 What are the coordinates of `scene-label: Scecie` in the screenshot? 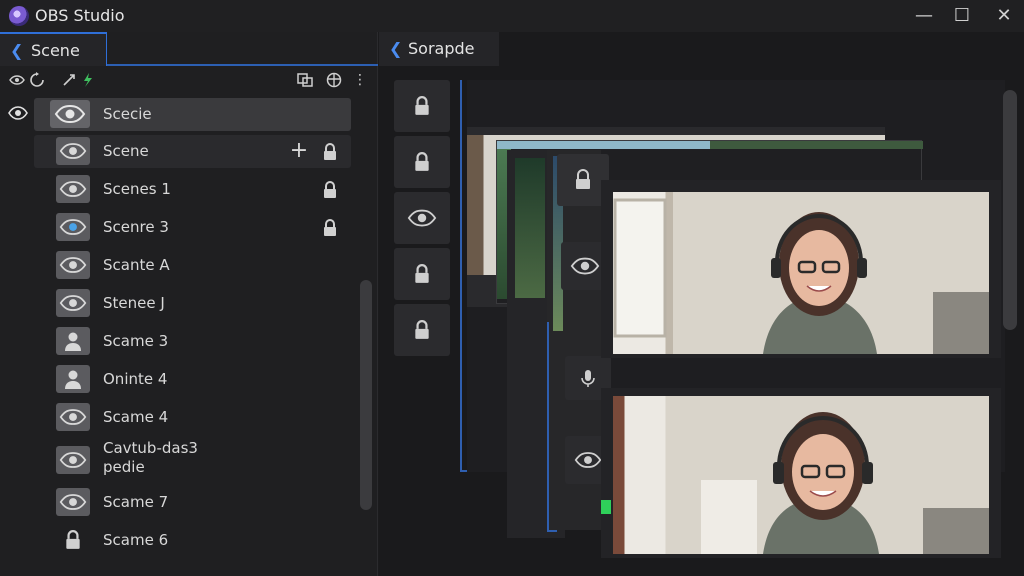 It's located at (127, 114).